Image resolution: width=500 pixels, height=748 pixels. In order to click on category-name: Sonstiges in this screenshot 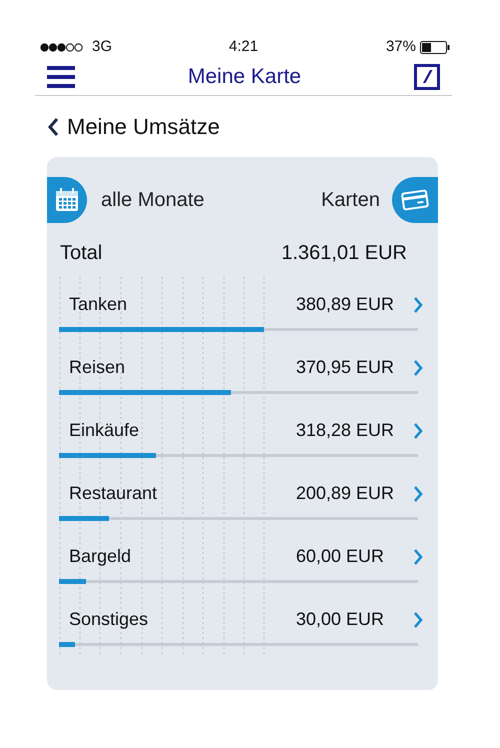, I will do `click(109, 619)`.